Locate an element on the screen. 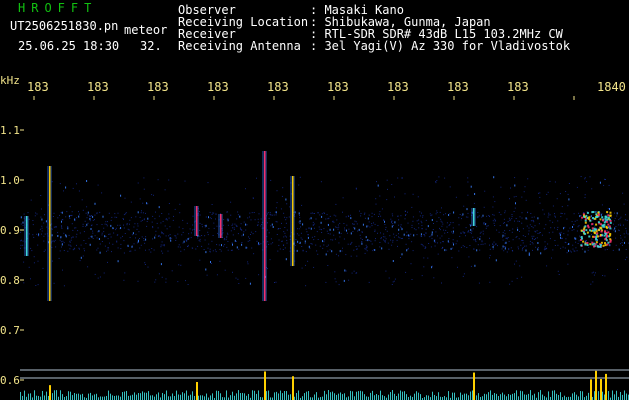 The height and width of the screenshot is (400, 629). meteor-echo is located at coordinates (221, 226).